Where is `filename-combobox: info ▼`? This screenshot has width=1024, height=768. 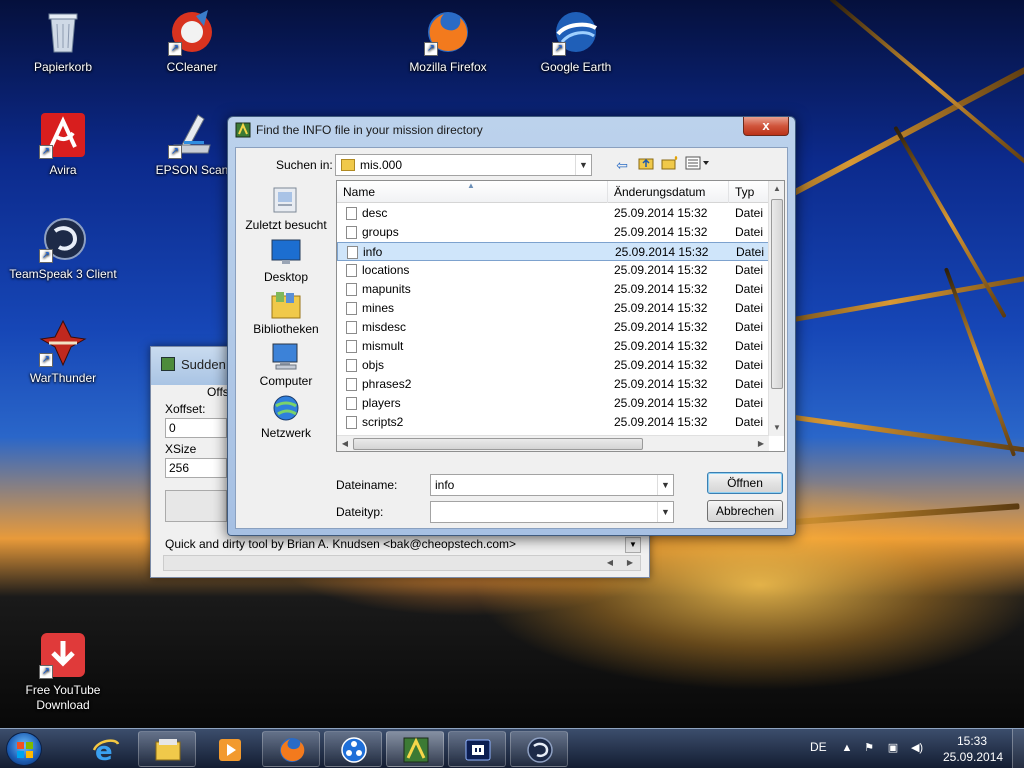
filename-combobox: info ▼ is located at coordinates (552, 485).